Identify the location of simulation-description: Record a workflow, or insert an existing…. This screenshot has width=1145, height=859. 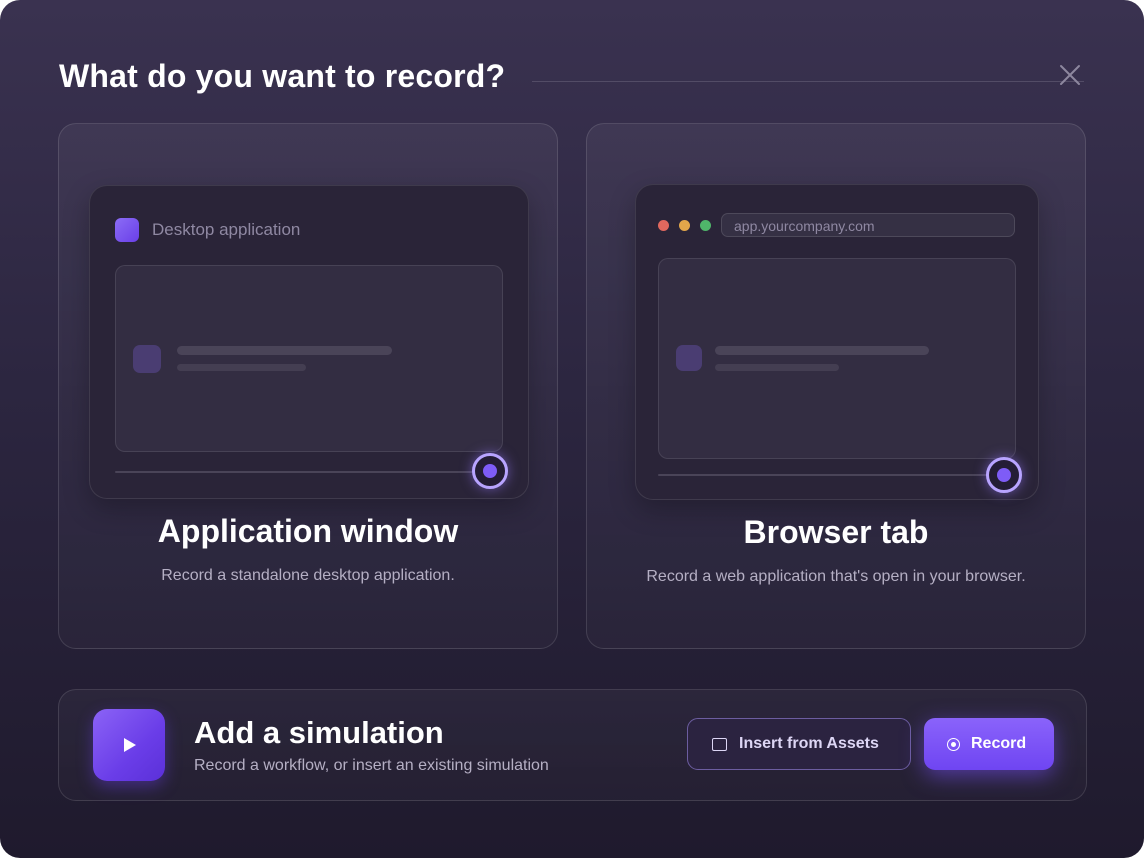
(371, 765).